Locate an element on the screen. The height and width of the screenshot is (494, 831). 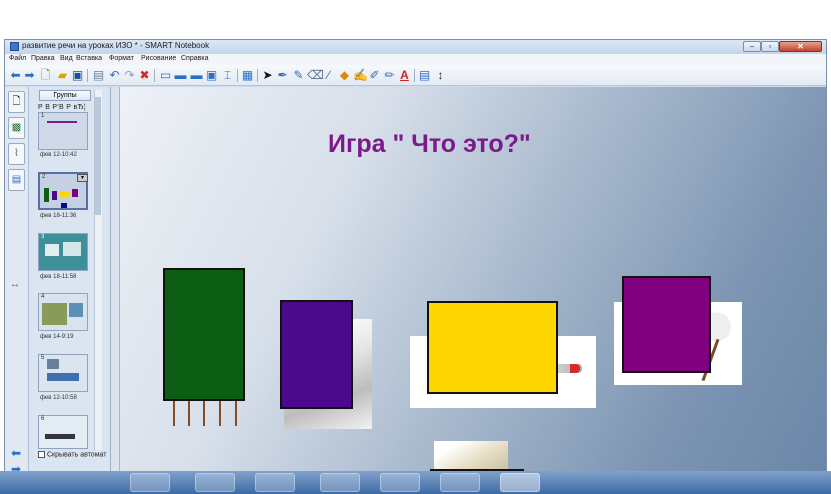
screen-shade-icon: ▭ is located at coordinates (165, 75).